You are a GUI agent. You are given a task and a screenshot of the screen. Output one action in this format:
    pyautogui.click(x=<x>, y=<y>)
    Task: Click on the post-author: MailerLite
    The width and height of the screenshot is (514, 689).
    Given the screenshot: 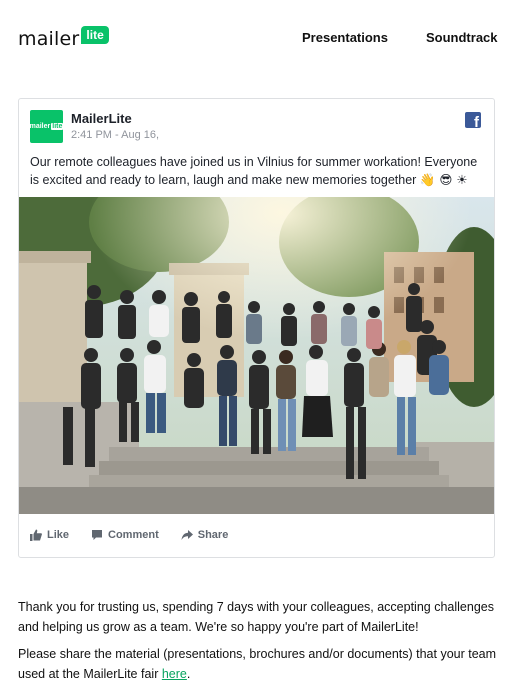 What is the action you would take?
    pyautogui.click(x=101, y=118)
    